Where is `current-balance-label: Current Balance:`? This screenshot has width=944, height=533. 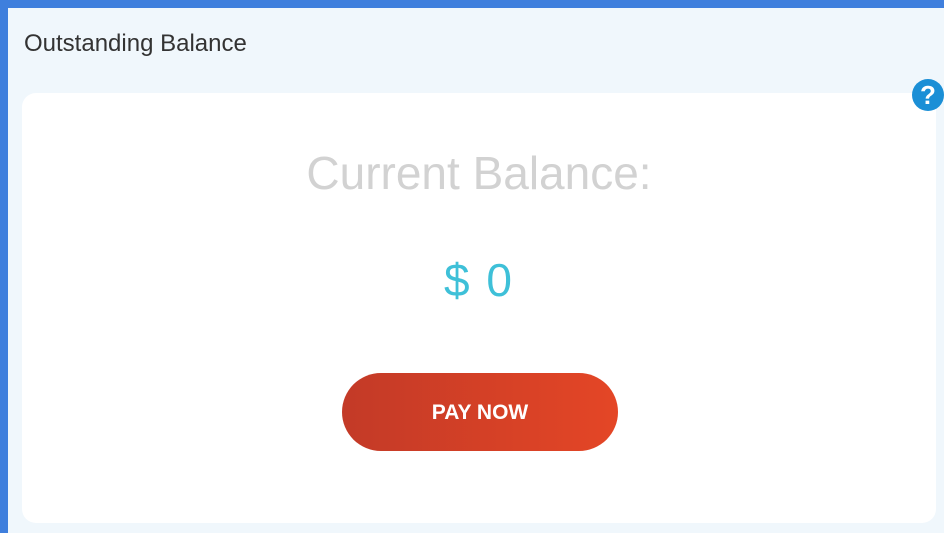 current-balance-label: Current Balance: is located at coordinates (479, 173).